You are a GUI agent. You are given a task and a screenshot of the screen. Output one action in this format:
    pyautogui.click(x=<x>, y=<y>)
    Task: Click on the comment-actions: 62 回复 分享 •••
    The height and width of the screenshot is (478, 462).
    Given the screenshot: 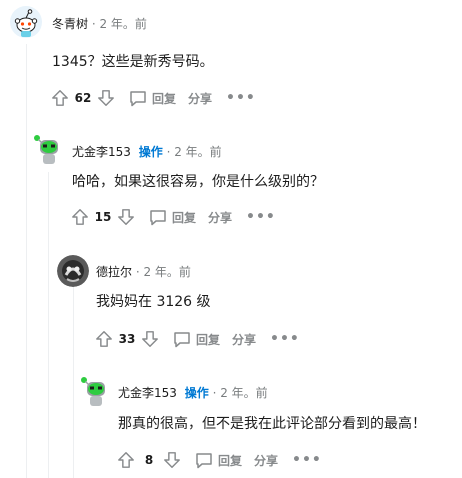 What is the action you would take?
    pyautogui.click(x=152, y=98)
    